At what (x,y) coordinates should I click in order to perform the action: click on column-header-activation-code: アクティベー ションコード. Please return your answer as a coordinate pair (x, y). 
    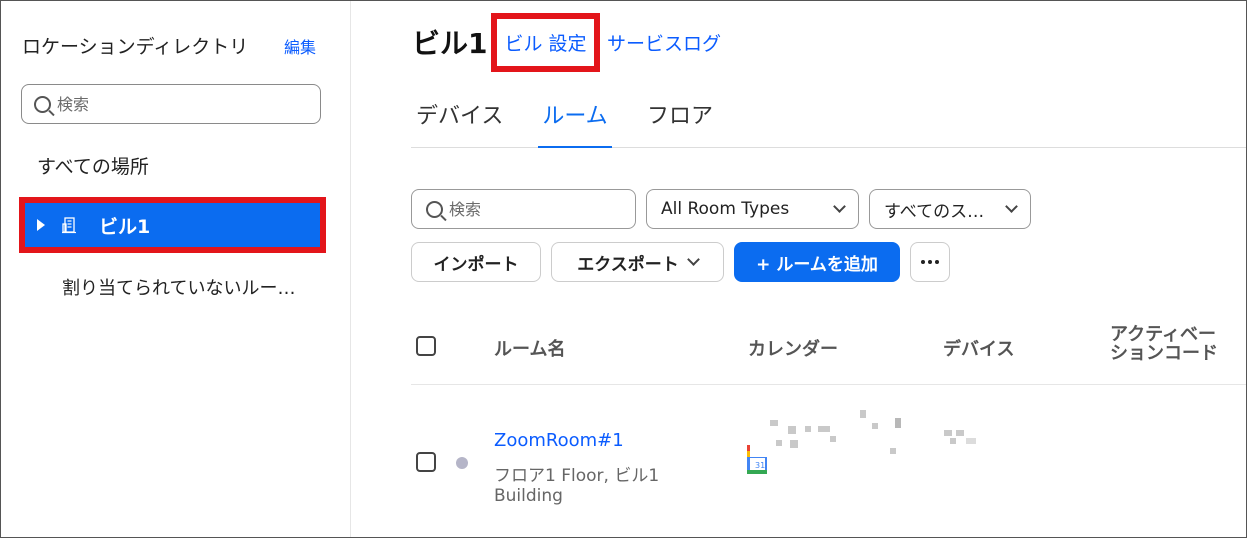
    Looking at the image, I should click on (1164, 344).